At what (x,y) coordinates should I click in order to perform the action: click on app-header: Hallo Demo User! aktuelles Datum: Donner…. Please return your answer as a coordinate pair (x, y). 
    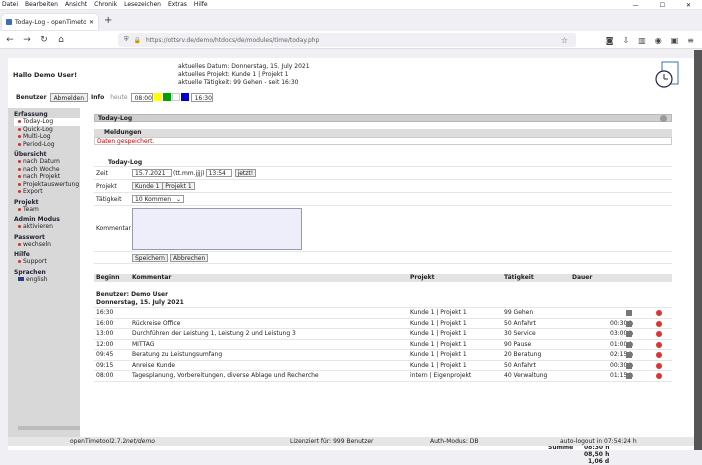
    Looking at the image, I should click on (351, 75).